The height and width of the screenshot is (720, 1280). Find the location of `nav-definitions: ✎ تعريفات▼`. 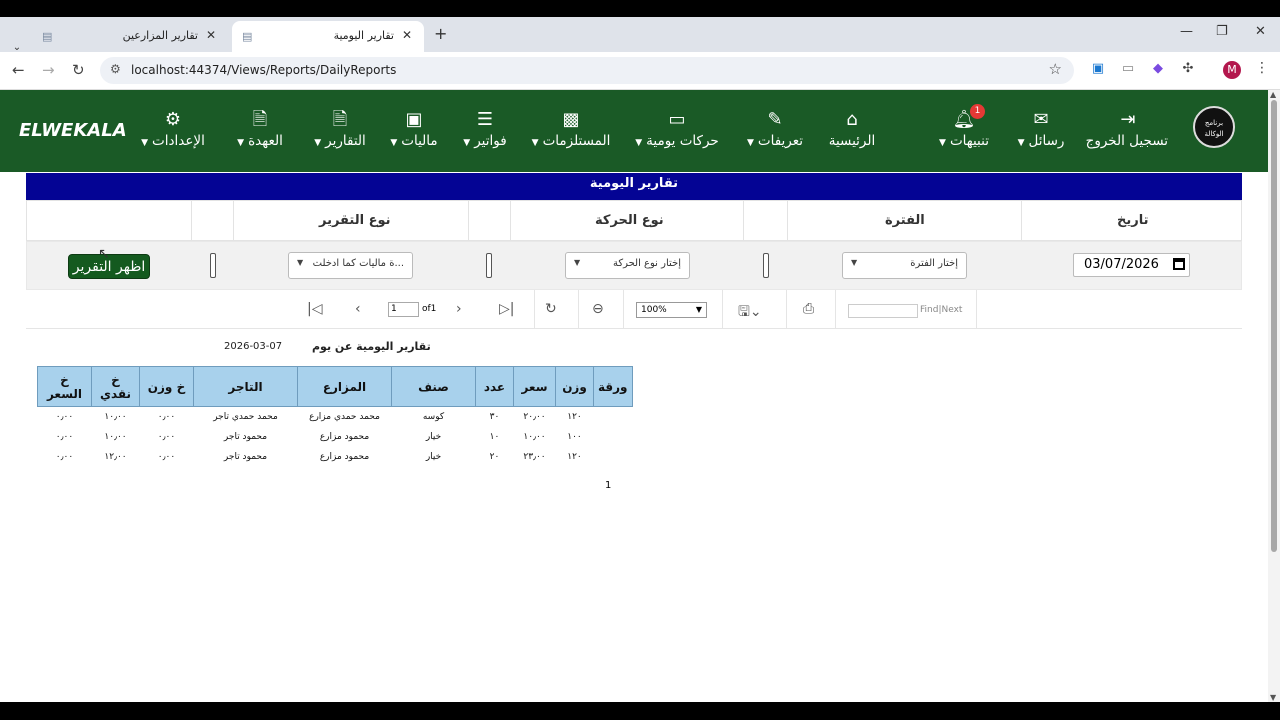

nav-definitions: ✎ تعريفات▼ is located at coordinates (775, 128).